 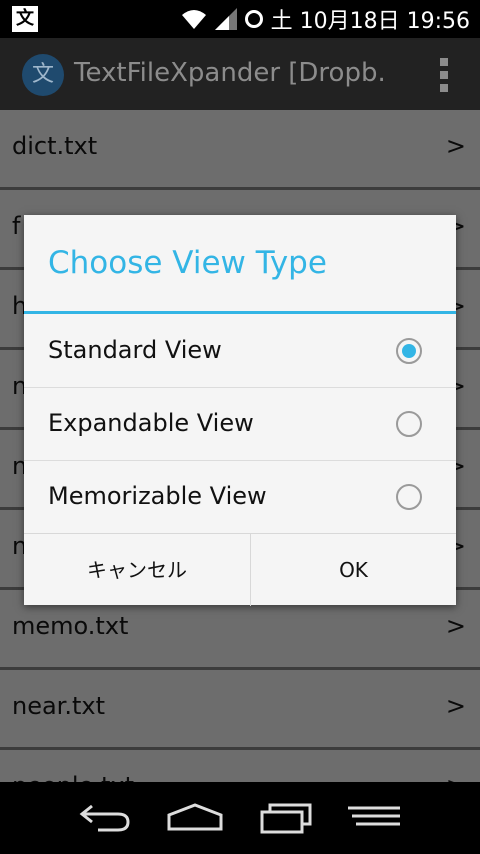 I want to click on status-icons: 土 10月18日 19:56, so click(x=325, y=19).